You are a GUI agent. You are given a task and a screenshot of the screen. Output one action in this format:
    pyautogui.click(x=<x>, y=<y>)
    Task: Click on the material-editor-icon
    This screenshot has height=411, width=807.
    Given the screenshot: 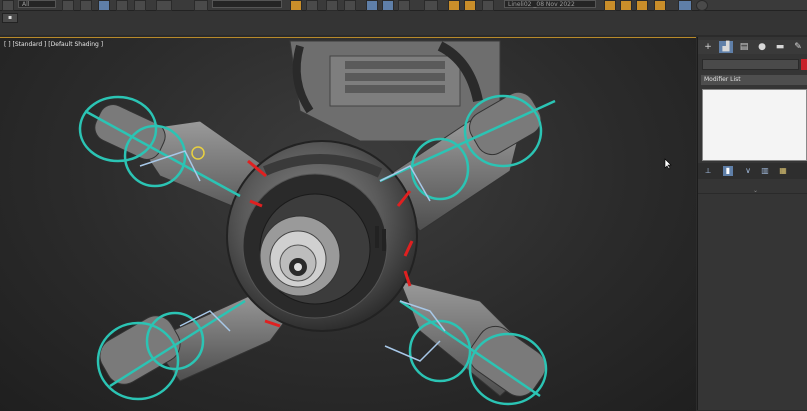 What is the action you would take?
    pyautogui.click(x=372, y=5)
    